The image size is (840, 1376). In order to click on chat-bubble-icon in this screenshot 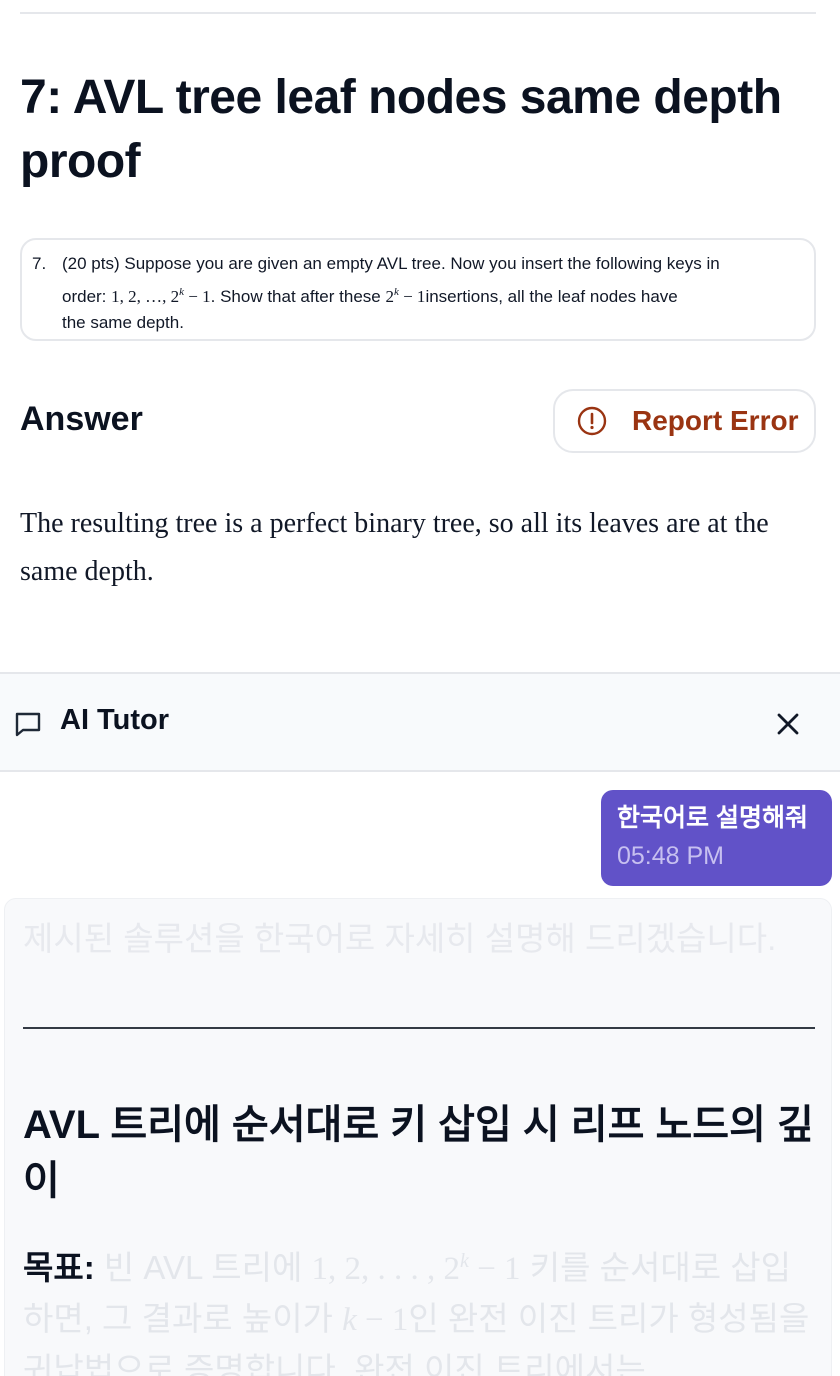, I will do `click(28, 724)`.